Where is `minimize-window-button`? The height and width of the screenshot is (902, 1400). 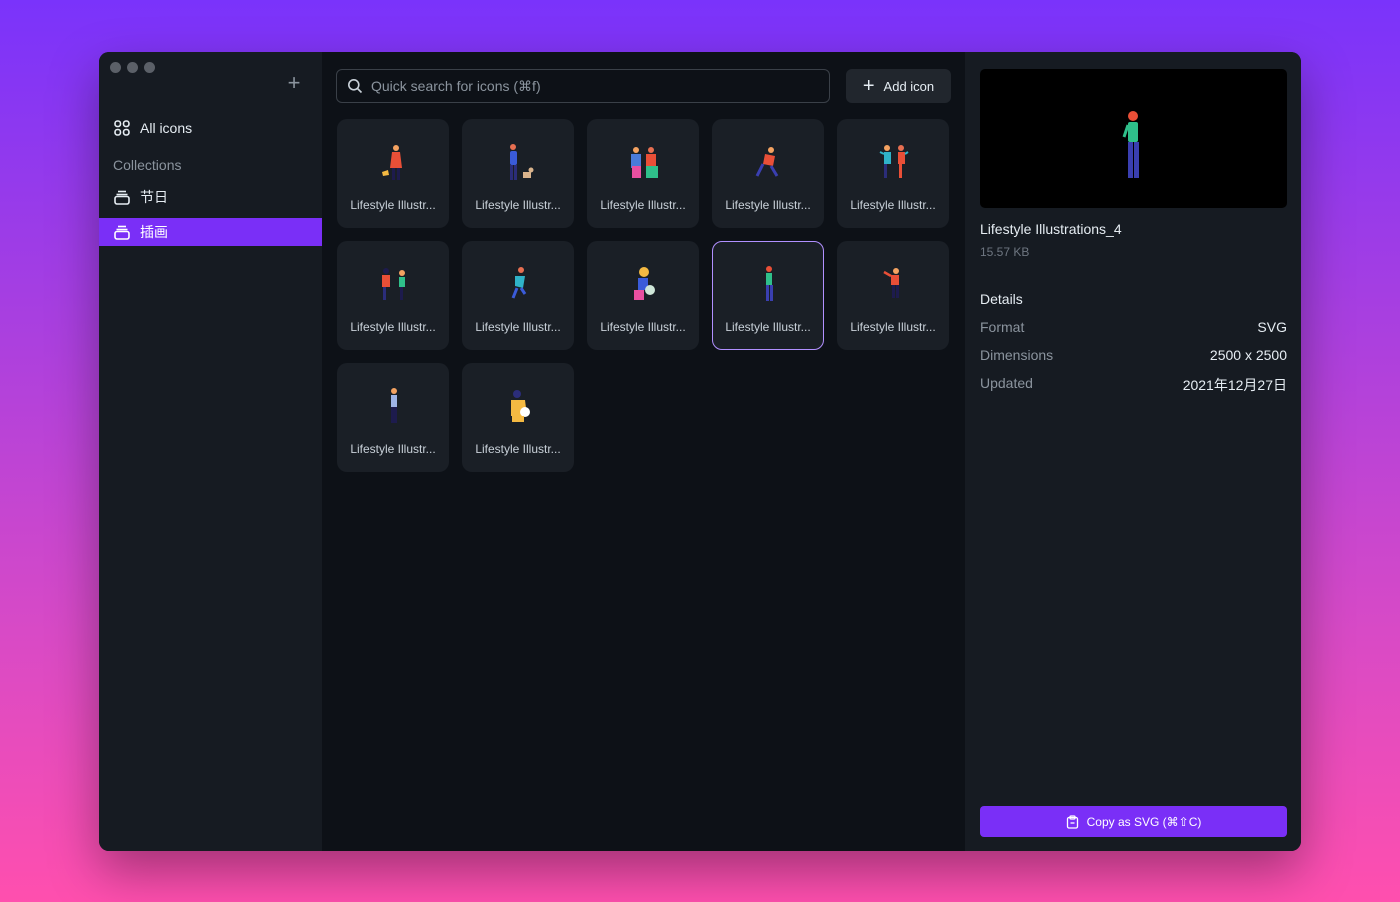
minimize-window-button is located at coordinates (132, 67).